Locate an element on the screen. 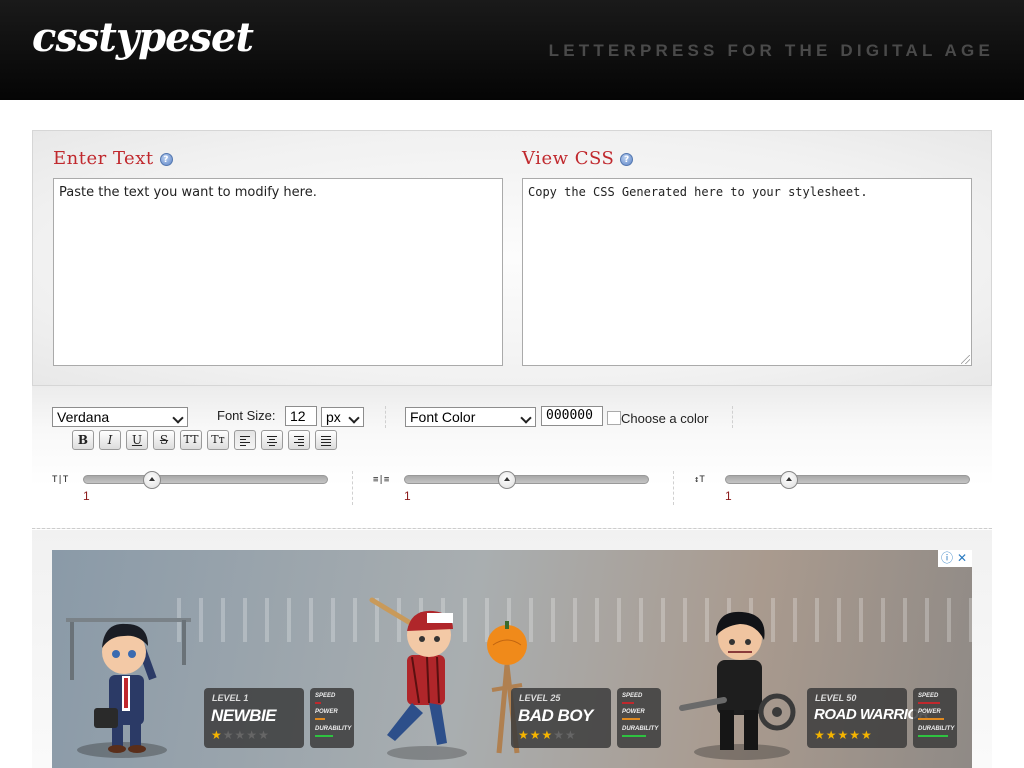  enter-text-input: Paste the text you want to modify here. is located at coordinates (278, 272).